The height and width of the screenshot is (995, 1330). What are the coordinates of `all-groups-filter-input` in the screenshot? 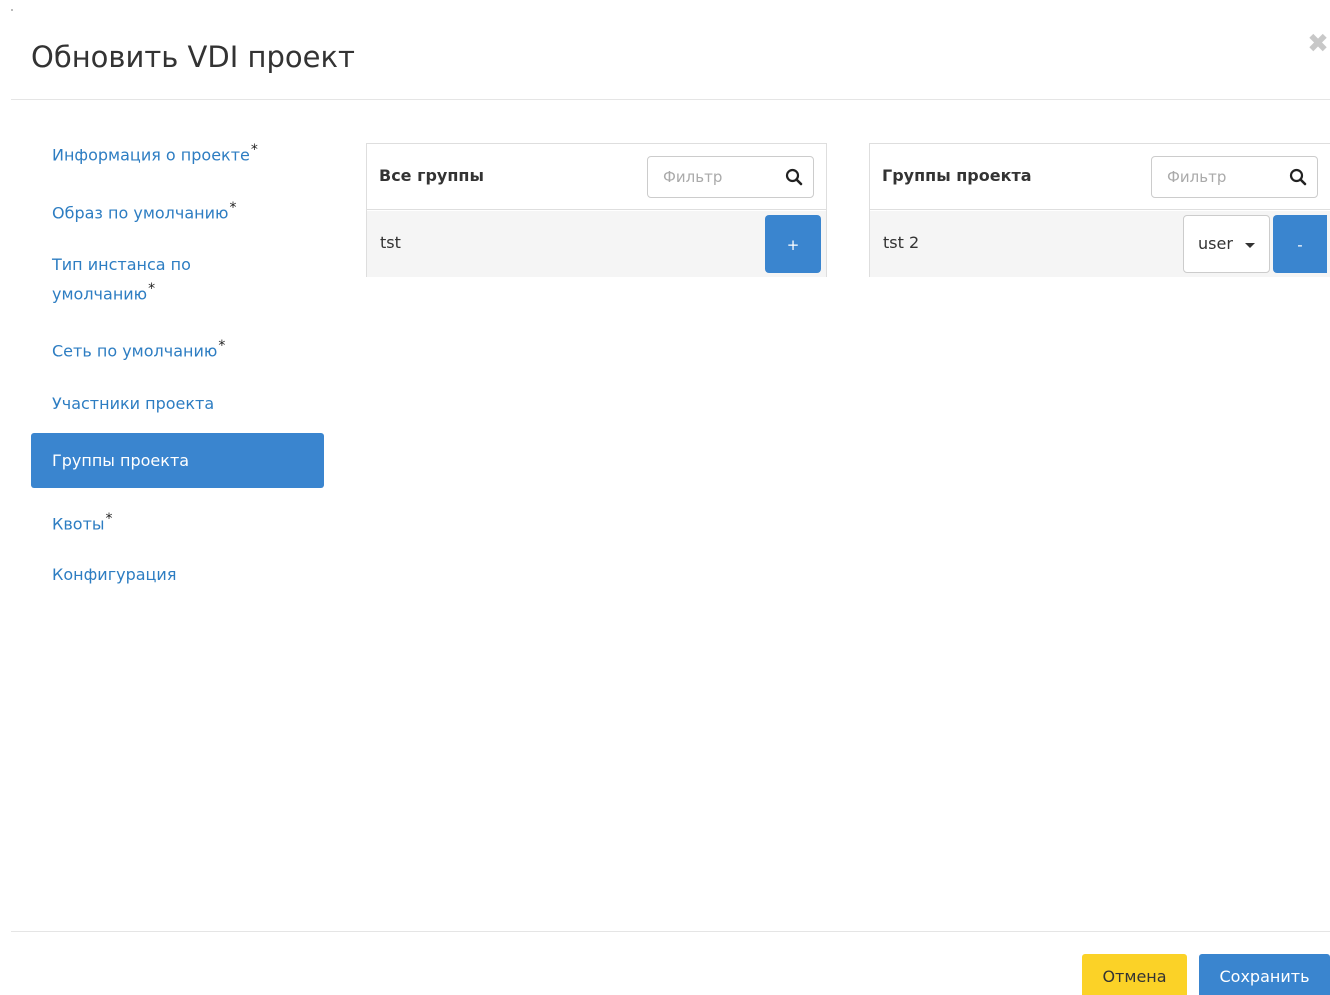 It's located at (713, 177).